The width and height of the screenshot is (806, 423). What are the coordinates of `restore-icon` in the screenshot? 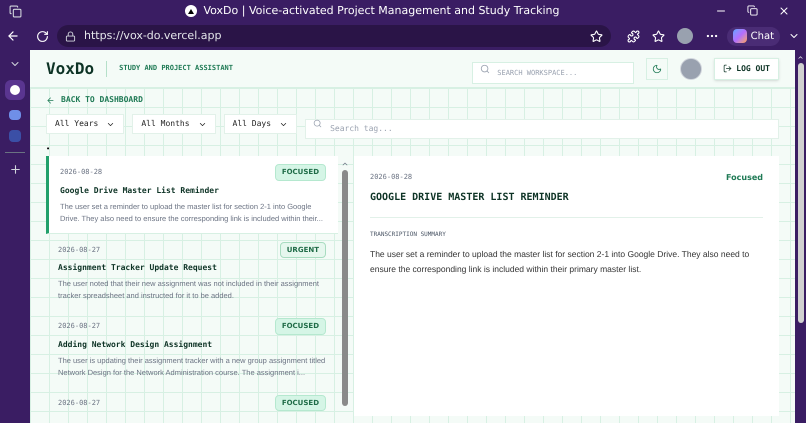 It's located at (752, 10).